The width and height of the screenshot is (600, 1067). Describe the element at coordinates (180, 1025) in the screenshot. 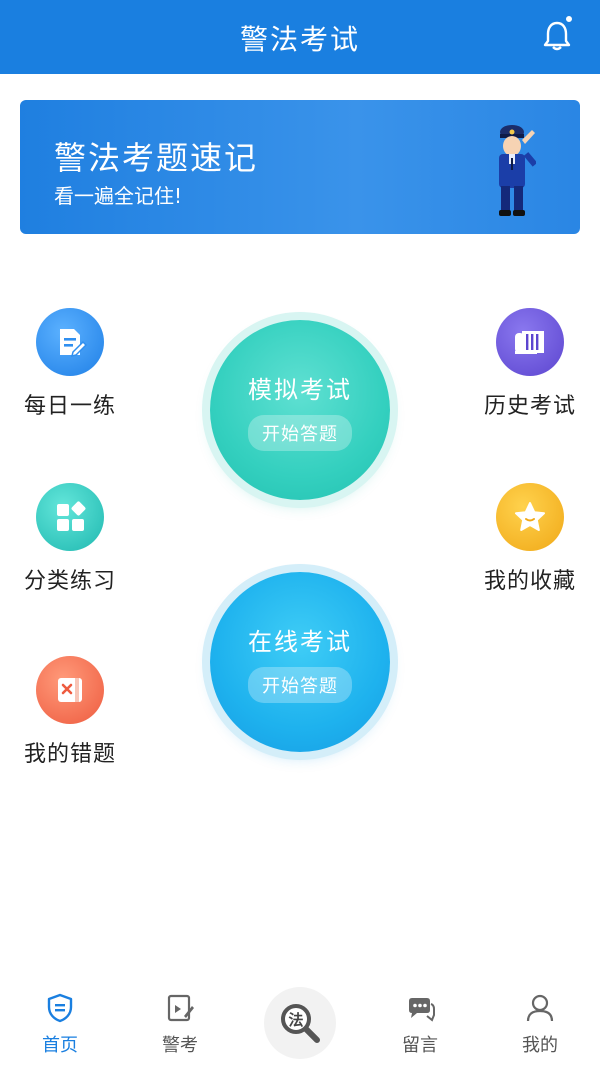

I see `tab-exam: 警考` at that location.